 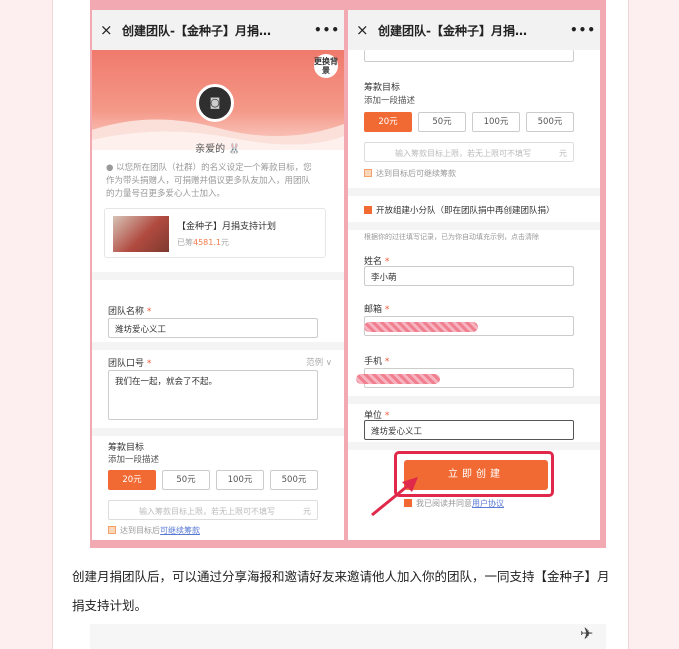 What do you see at coordinates (348, 636) in the screenshot?
I see `next-image-strip` at bounding box center [348, 636].